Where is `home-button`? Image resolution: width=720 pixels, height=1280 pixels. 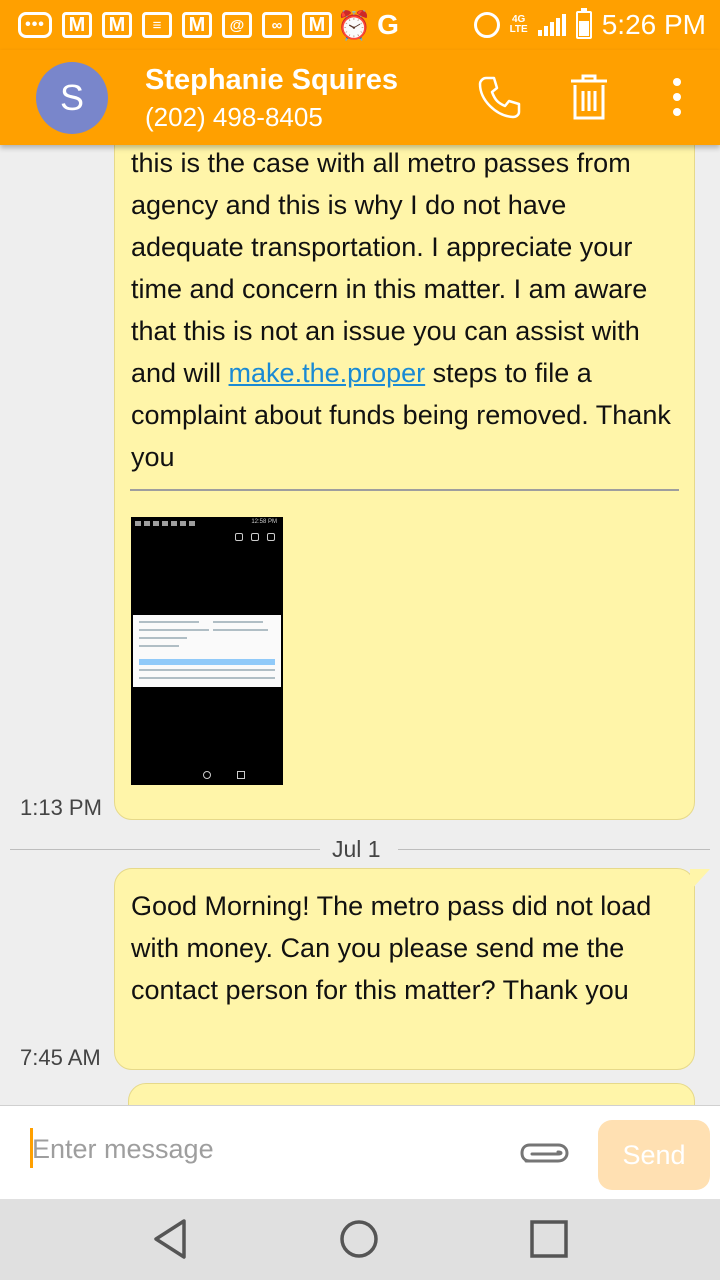
home-button is located at coordinates (359, 1239).